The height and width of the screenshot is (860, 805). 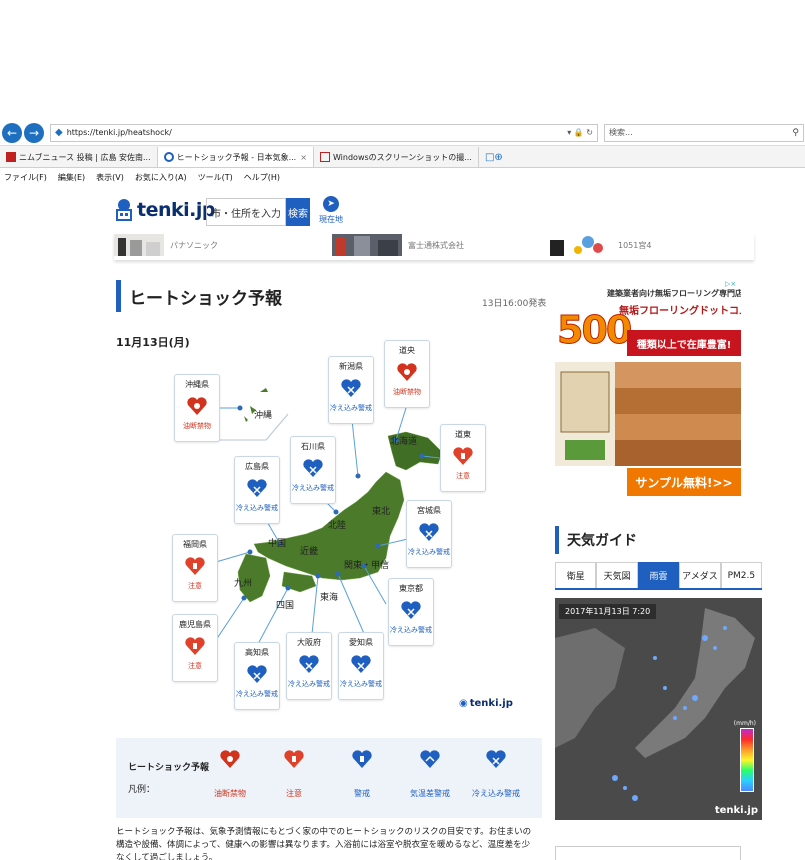 What do you see at coordinates (700, 575) in the screenshot?
I see `tab-amedas: アメダス` at bounding box center [700, 575].